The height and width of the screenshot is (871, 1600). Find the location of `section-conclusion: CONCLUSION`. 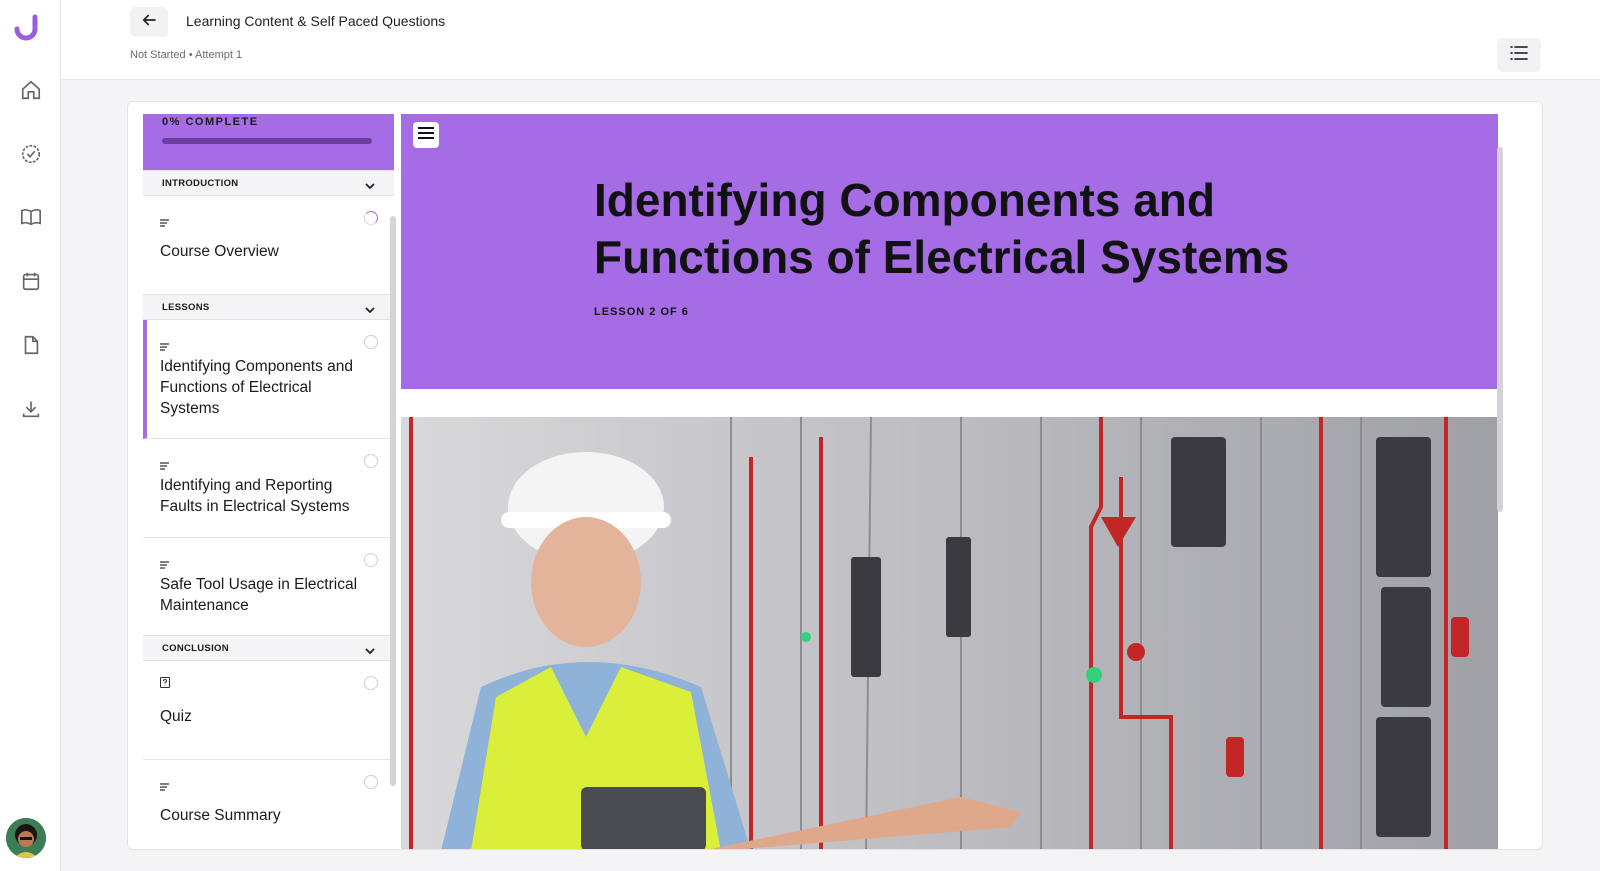

section-conclusion: CONCLUSION is located at coordinates (268, 648).